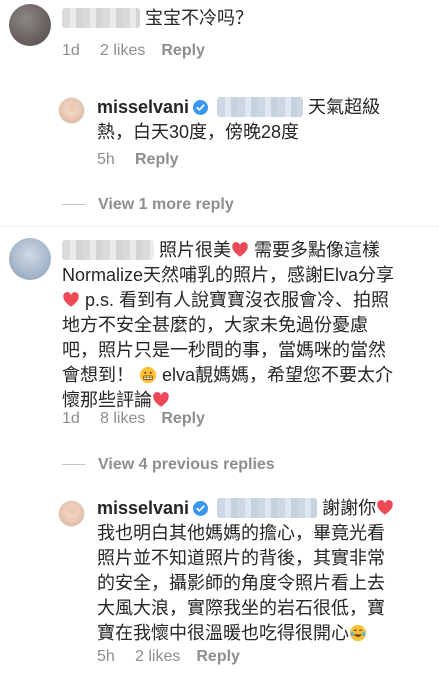  What do you see at coordinates (157, 18) in the screenshot?
I see `comment-1-text: 宝宝不冷吗？` at bounding box center [157, 18].